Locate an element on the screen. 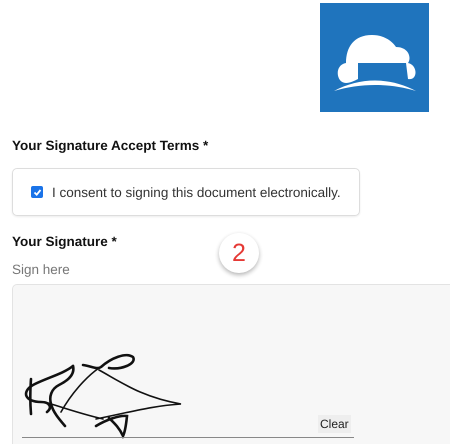  cloud-logo-icon is located at coordinates (374, 57).